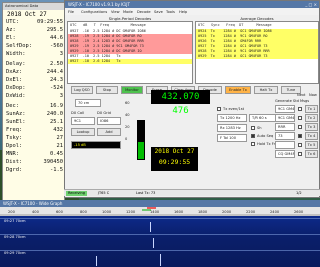 This screenshot has width=320, height=267. I want to click on average-line: 0929 Tx 1284 # GC1 GM4FOR 73, so click(257, 56).